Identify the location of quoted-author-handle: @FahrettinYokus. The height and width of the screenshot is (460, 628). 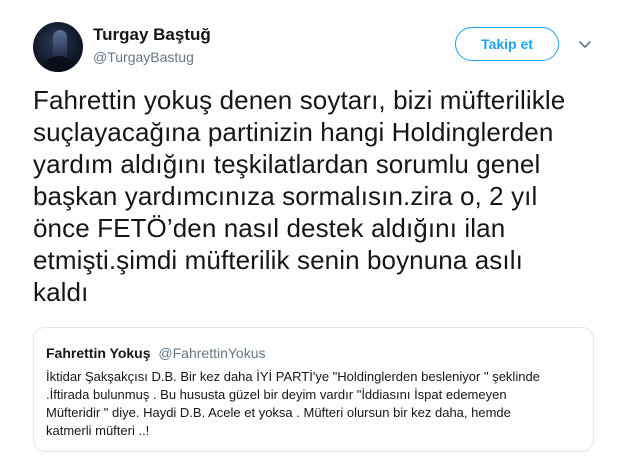
(212, 353).